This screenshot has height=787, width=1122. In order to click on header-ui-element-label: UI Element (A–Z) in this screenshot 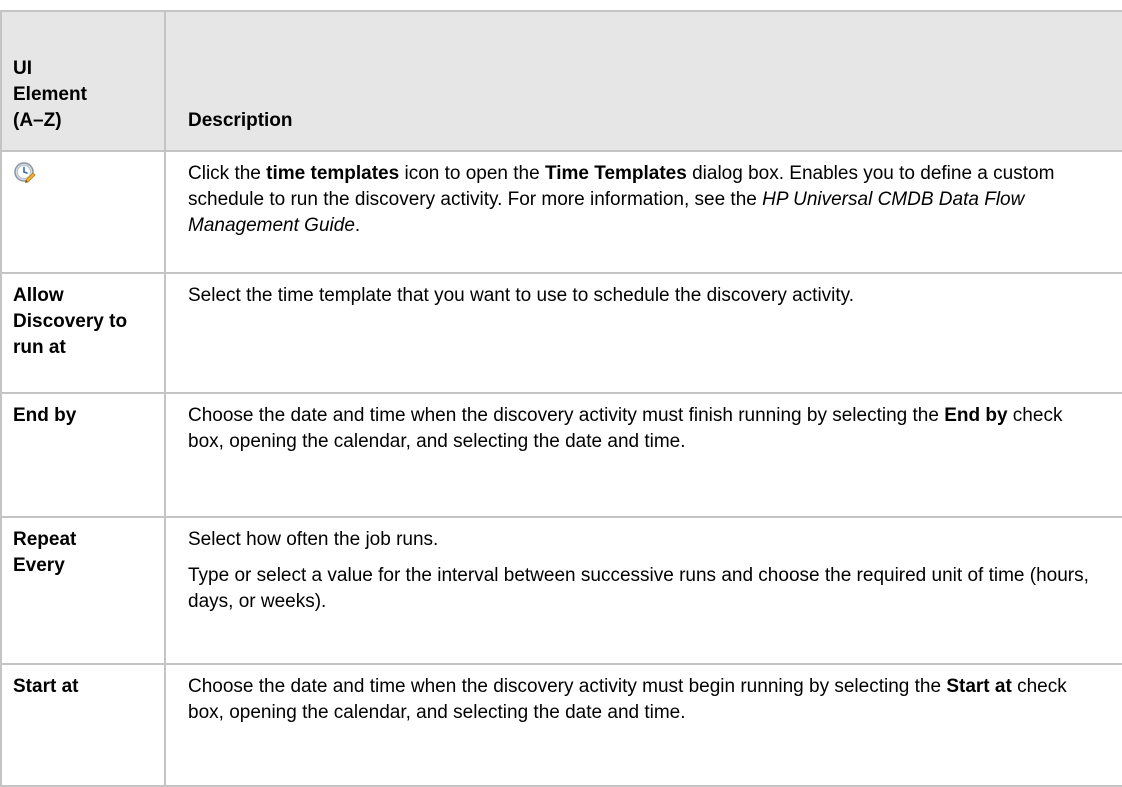, I will do `click(50, 94)`.